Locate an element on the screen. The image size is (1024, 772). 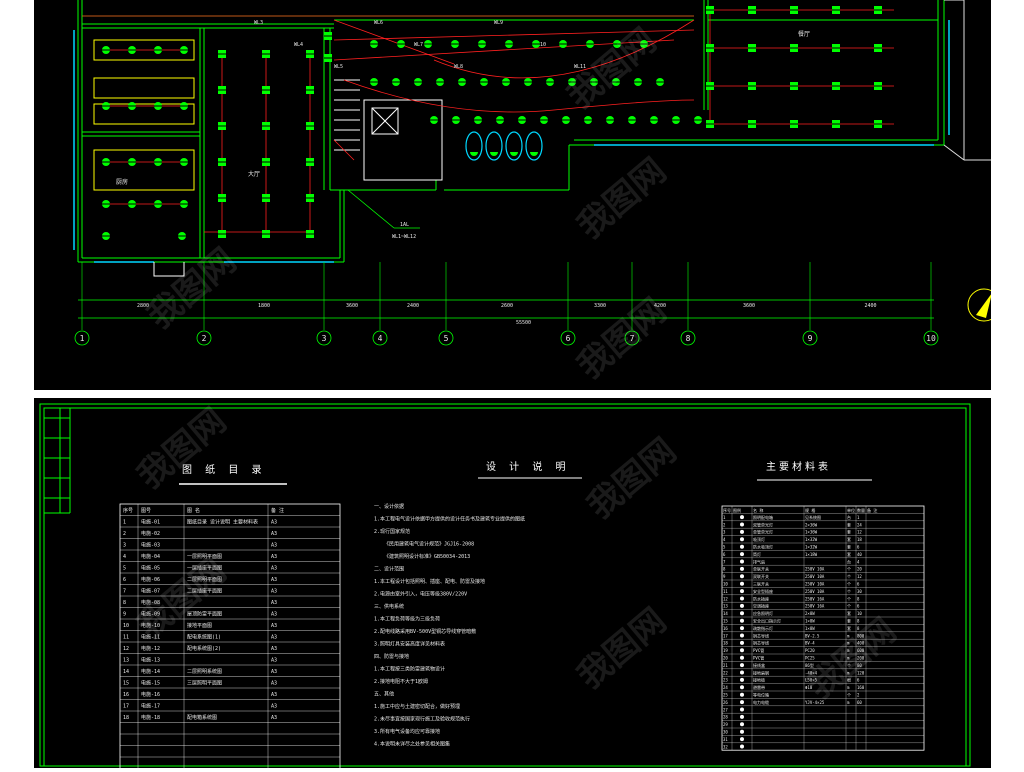
materials-cell: 接线盒 is located at coordinates (759, 665).